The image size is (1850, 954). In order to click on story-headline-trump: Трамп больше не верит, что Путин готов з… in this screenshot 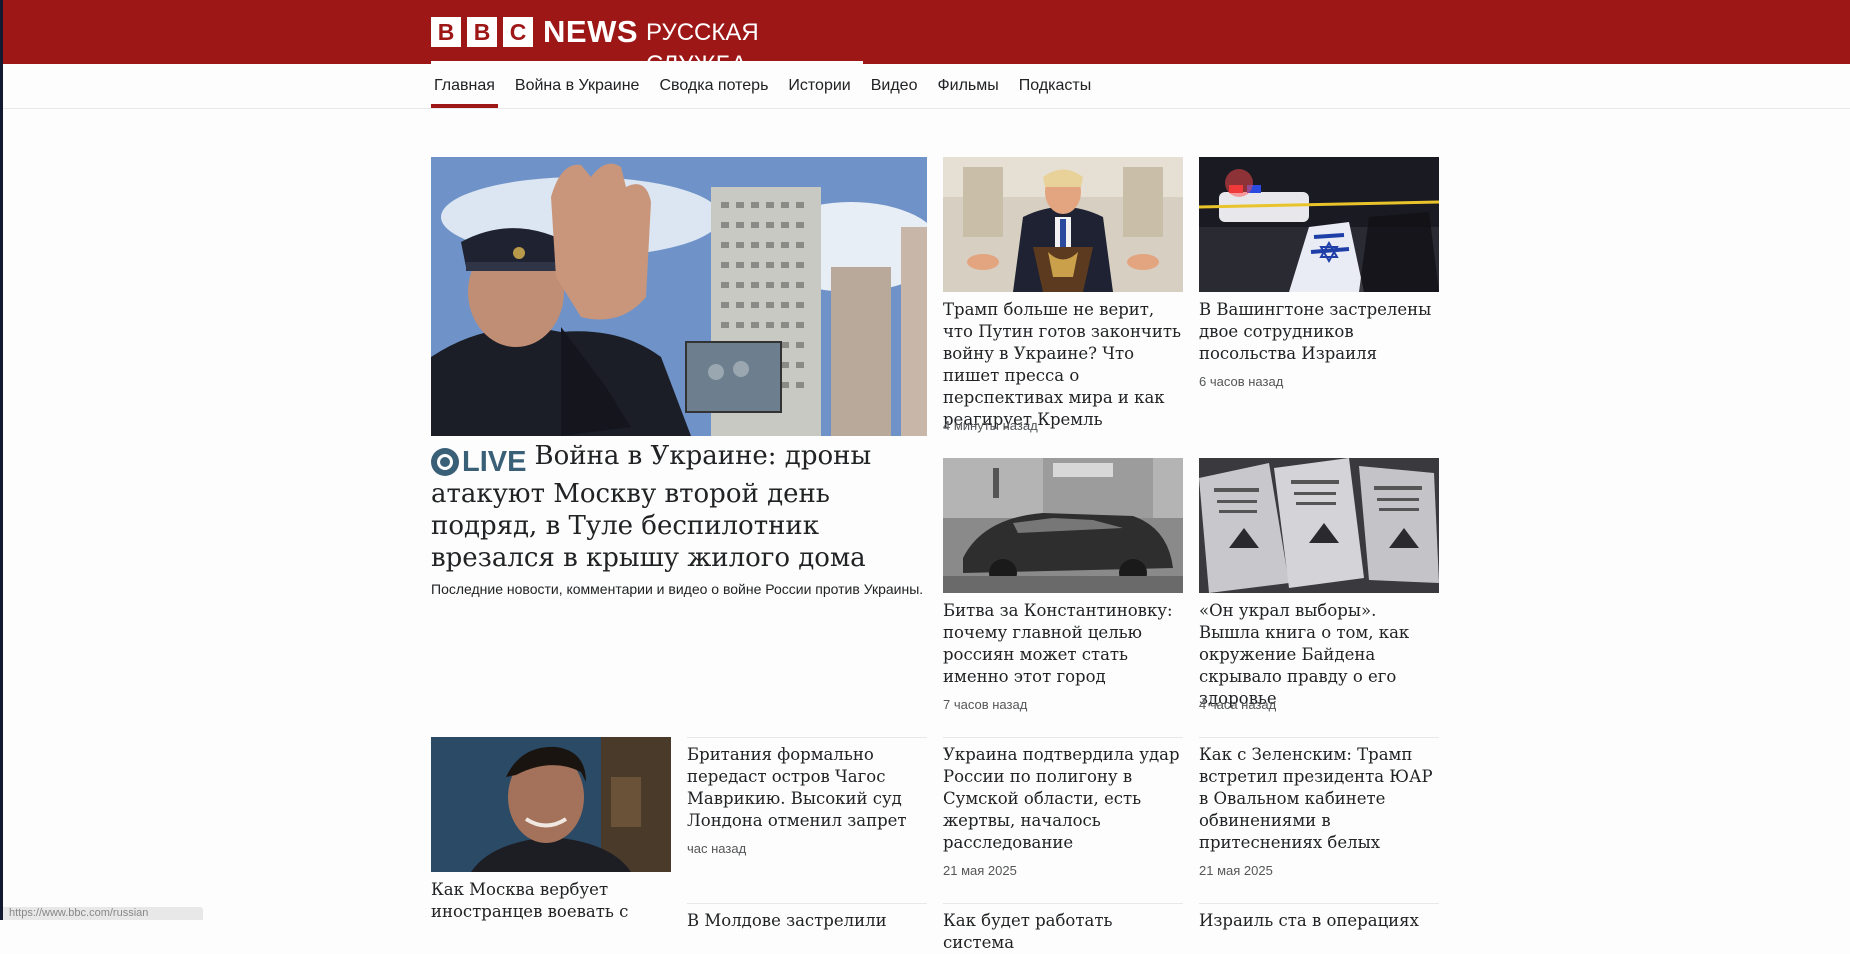, I will do `click(1064, 365)`.